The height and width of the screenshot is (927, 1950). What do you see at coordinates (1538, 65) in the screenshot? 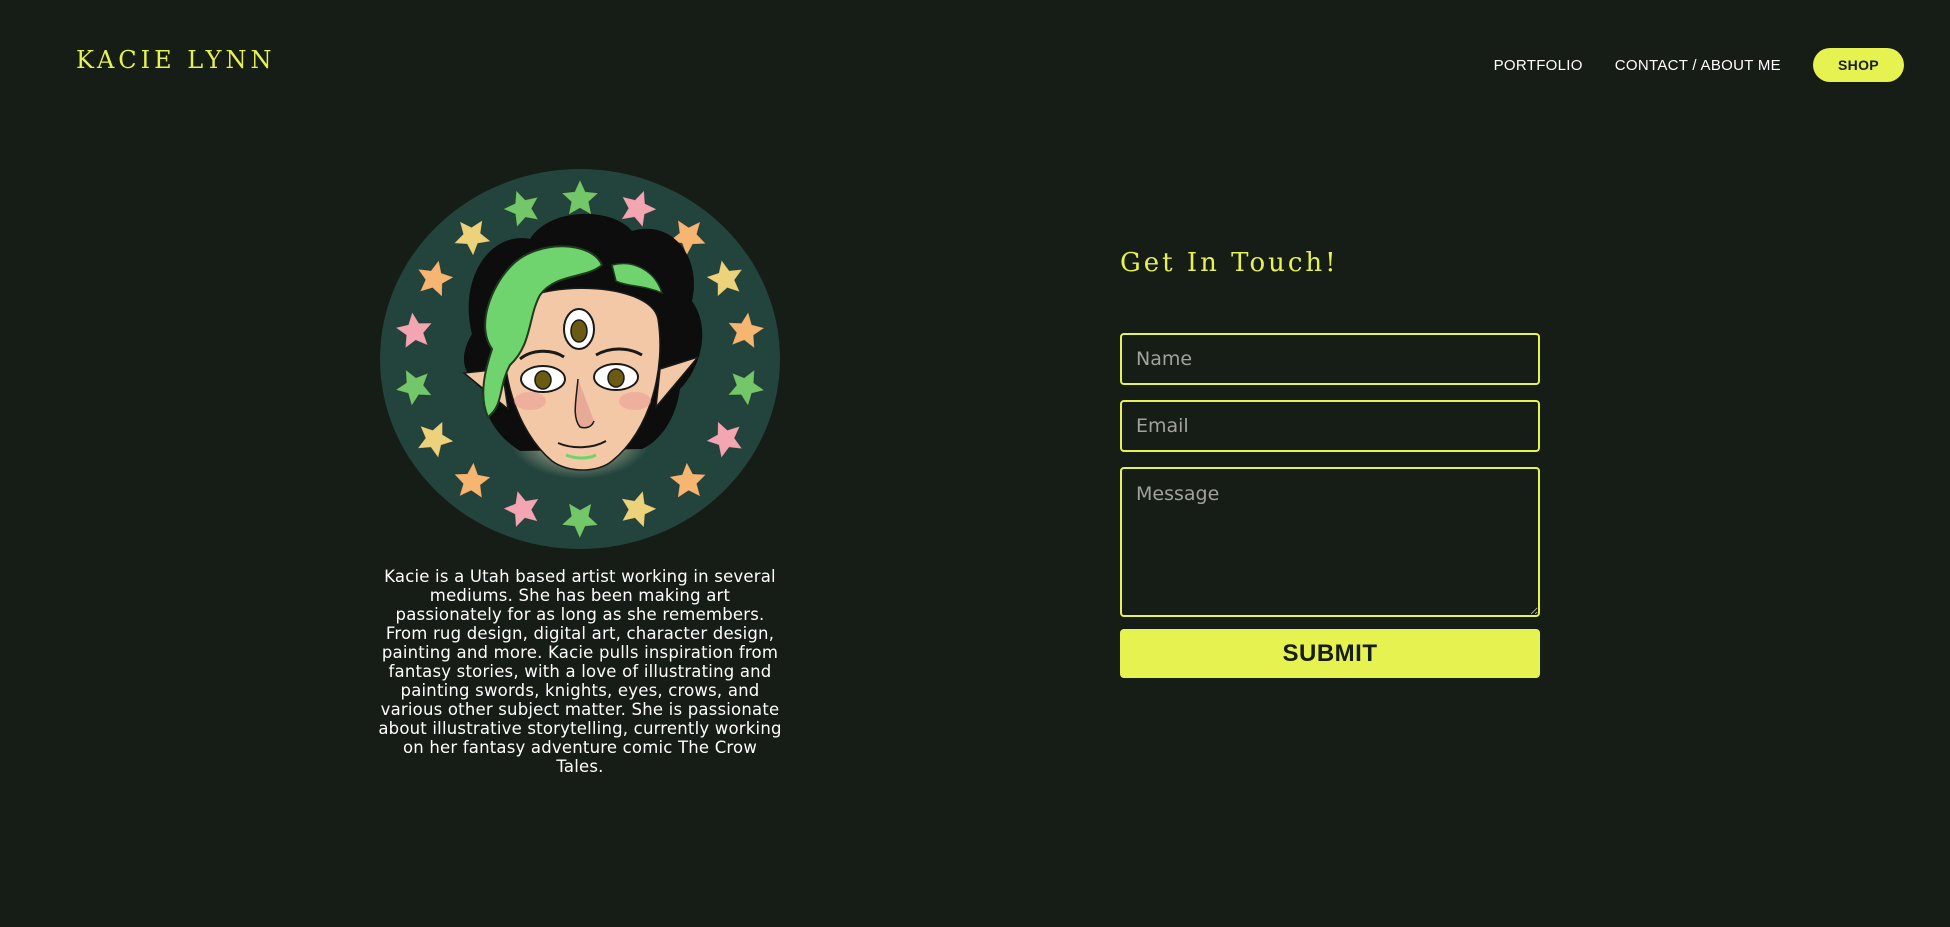
I see `nav-portfolio-link: PORTFOLIO` at bounding box center [1538, 65].